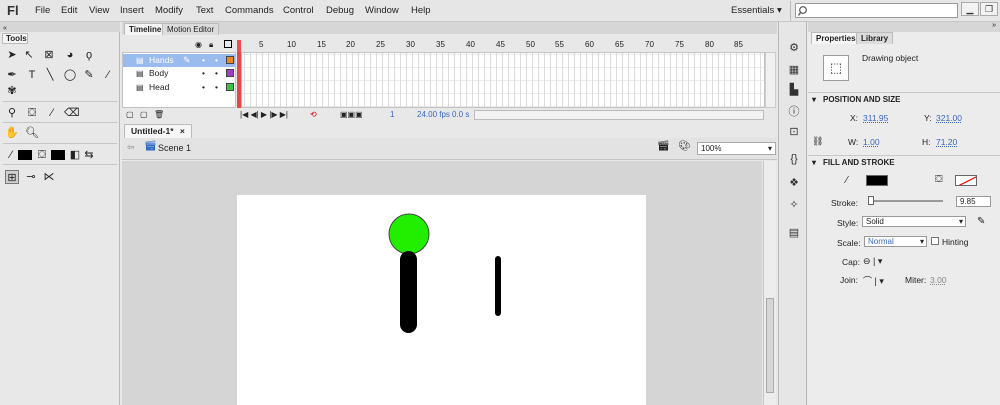  Describe the element at coordinates (211, 45) in the screenshot. I see `lock-icon: 🔒︎` at that location.